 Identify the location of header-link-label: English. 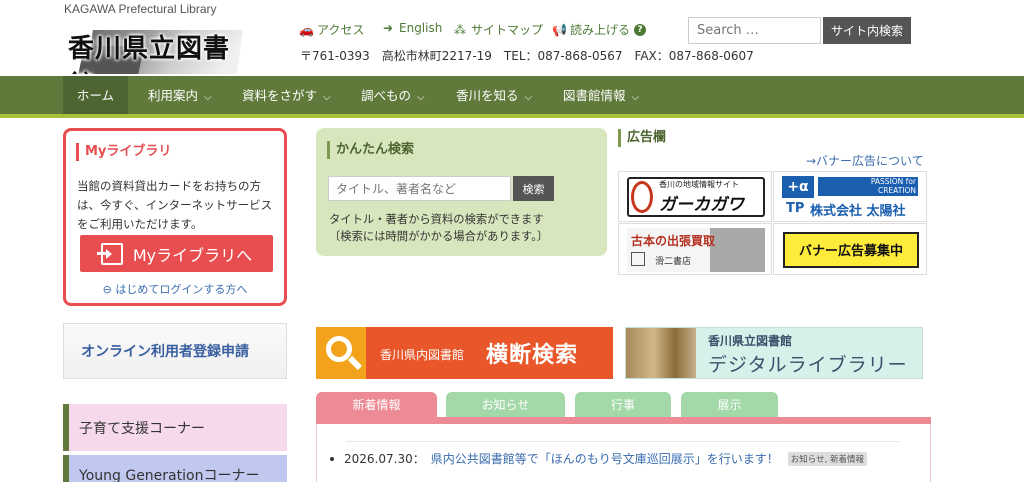
(421, 28).